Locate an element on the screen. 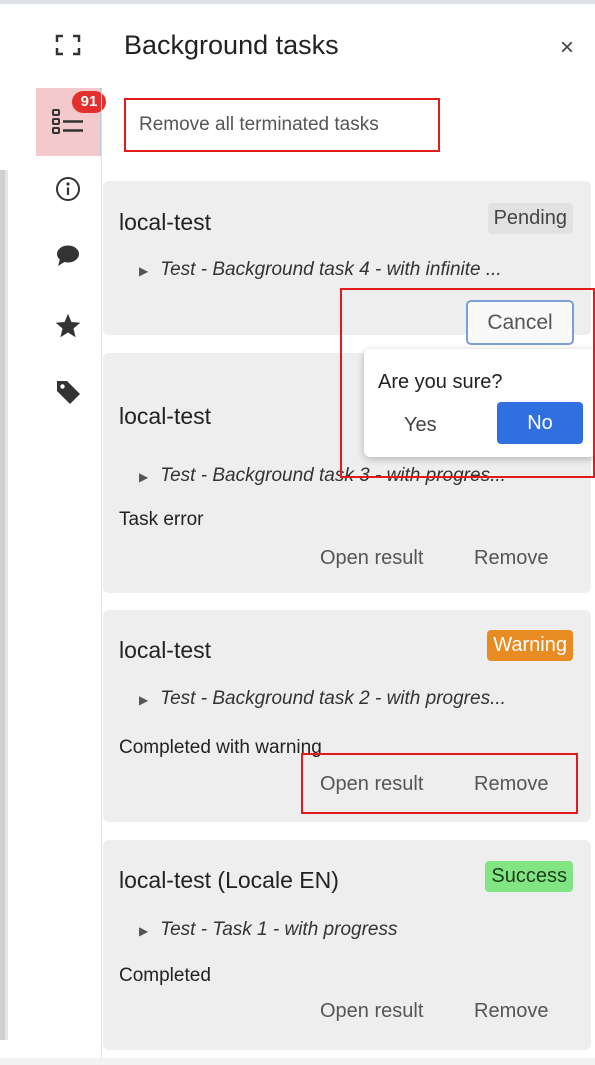 The image size is (595, 1065). task-message: Completed with warning is located at coordinates (220, 747).